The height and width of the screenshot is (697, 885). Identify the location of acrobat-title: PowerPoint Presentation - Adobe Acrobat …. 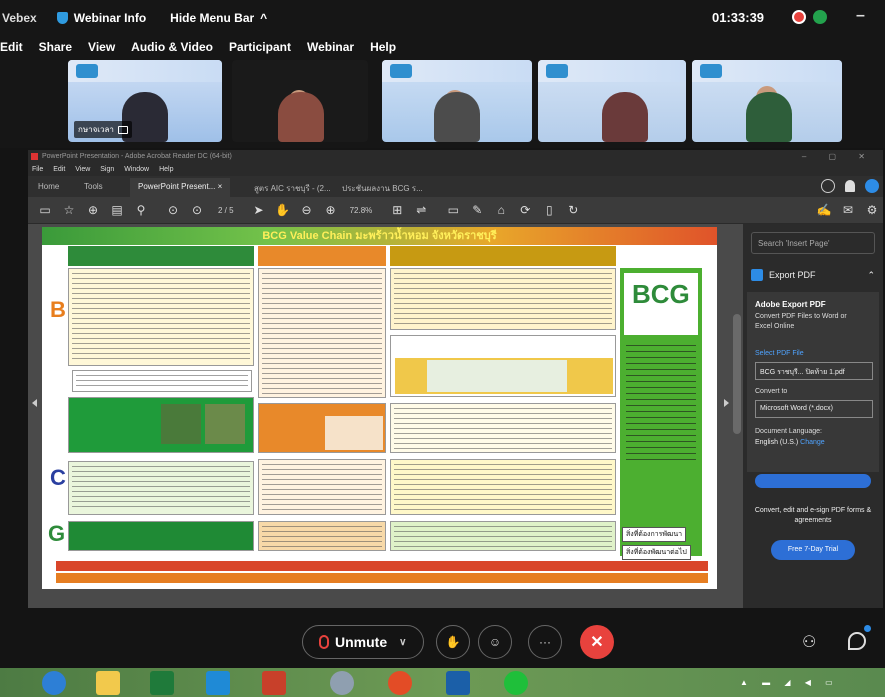
(137, 156).